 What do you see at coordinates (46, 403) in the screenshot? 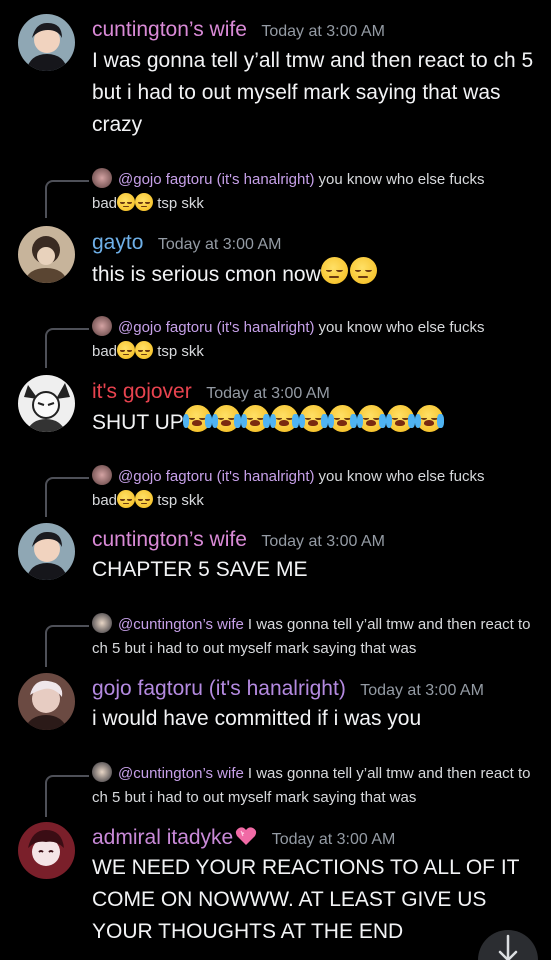
I see `avatar-its-gojover` at bounding box center [46, 403].